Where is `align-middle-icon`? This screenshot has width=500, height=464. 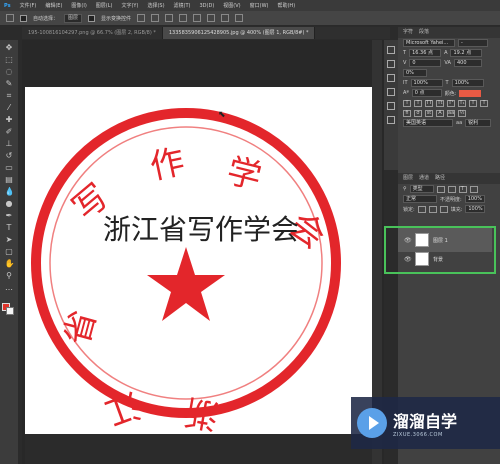 align-middle-icon is located at coordinates (197, 18).